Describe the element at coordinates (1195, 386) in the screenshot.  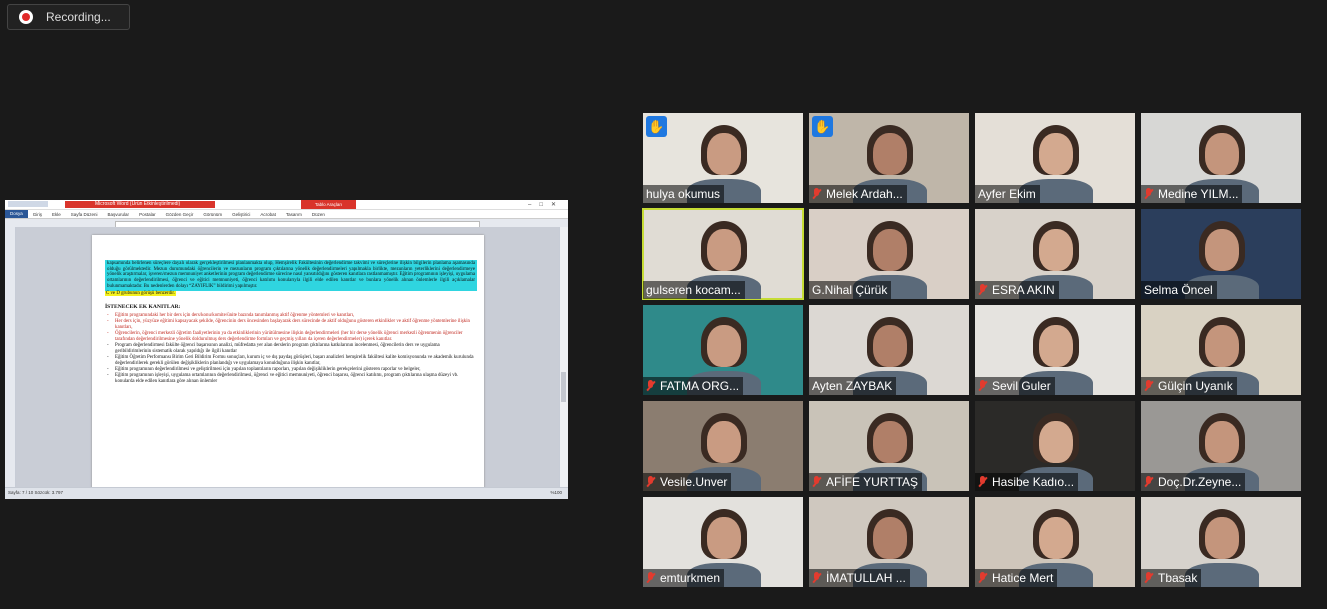
I see `participant-name: Gülçin Uyanık` at that location.